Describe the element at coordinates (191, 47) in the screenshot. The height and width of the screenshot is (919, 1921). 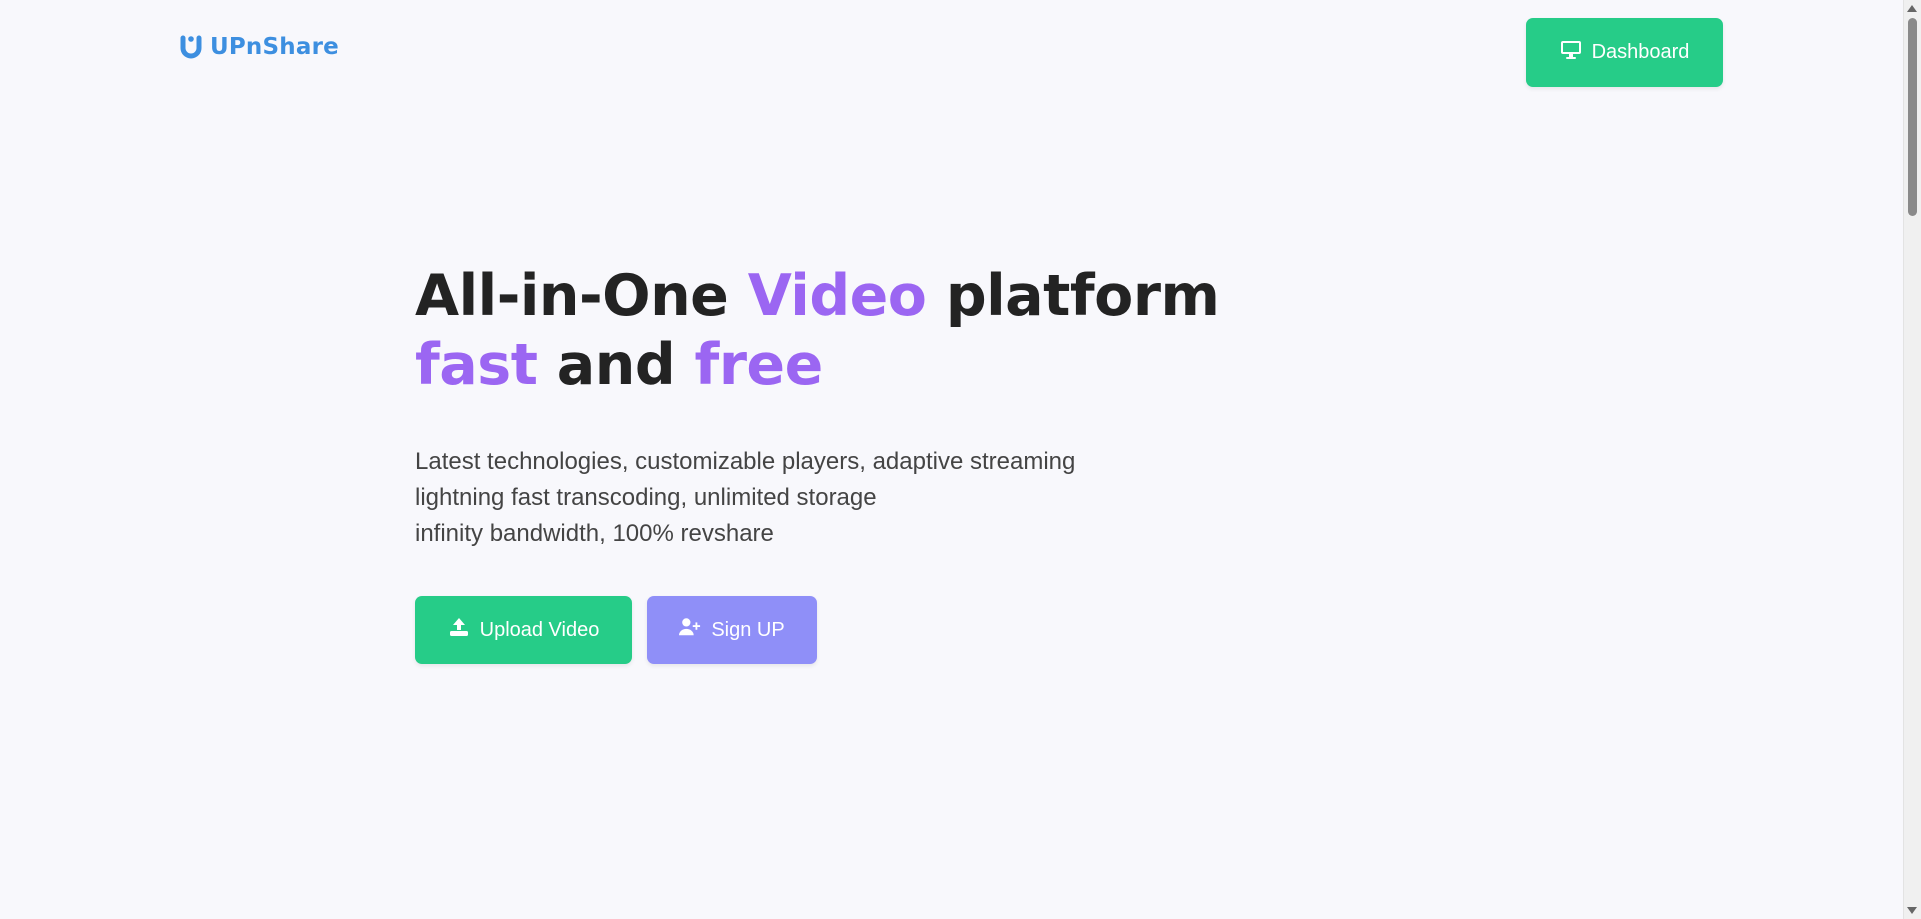
I see `upnshare-logo-icon` at that location.